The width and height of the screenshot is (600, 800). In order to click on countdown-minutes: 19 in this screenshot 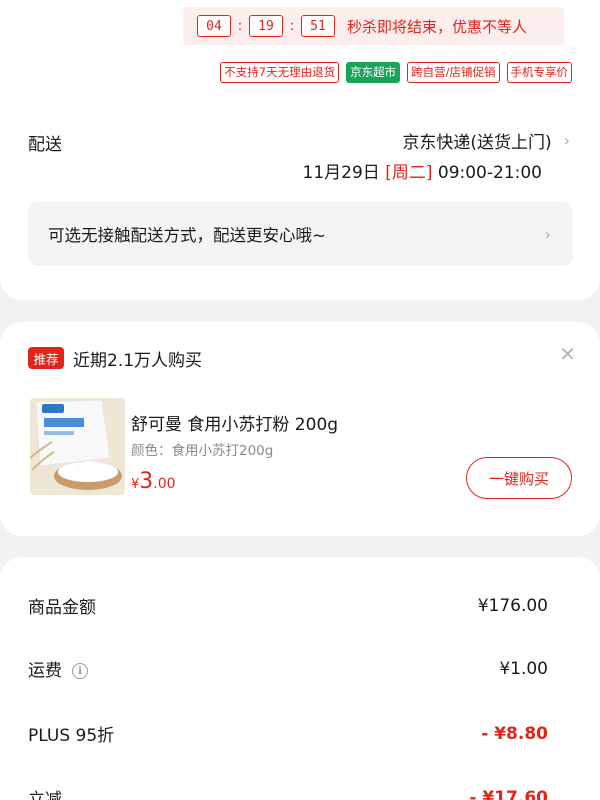, I will do `click(266, 26)`.